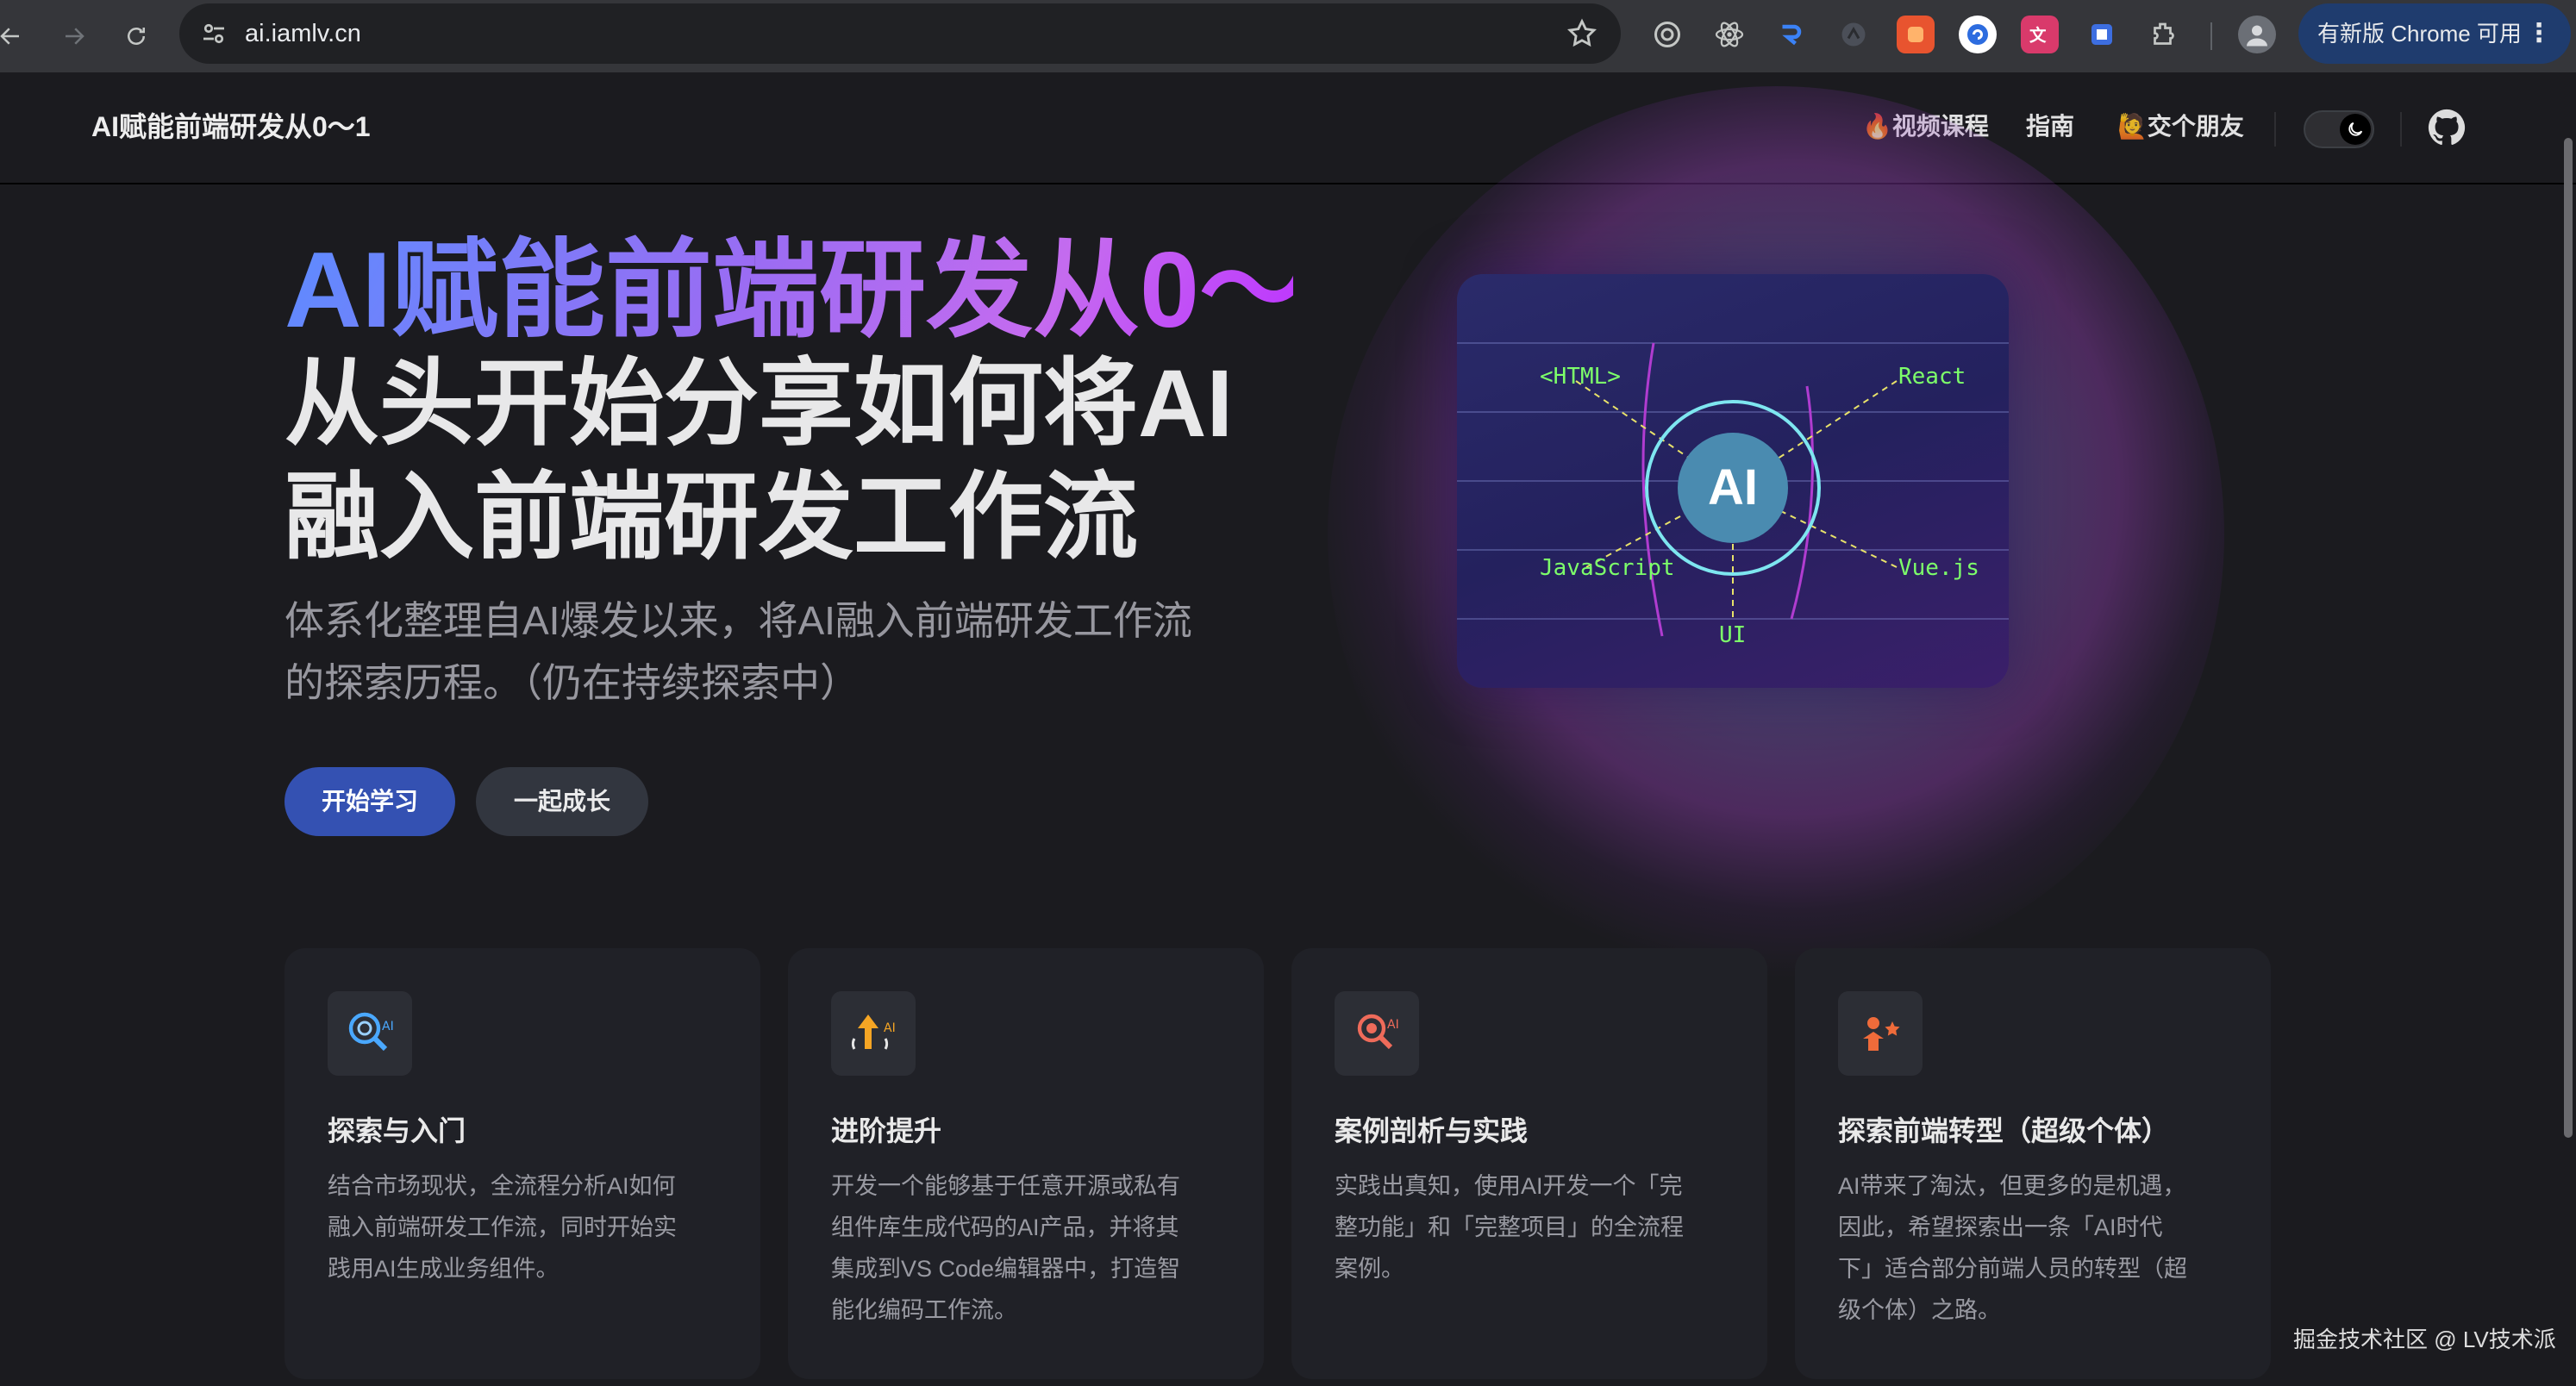  What do you see at coordinates (2539, 33) in the screenshot?
I see `chrome-menu-icon: ⋮` at bounding box center [2539, 33].